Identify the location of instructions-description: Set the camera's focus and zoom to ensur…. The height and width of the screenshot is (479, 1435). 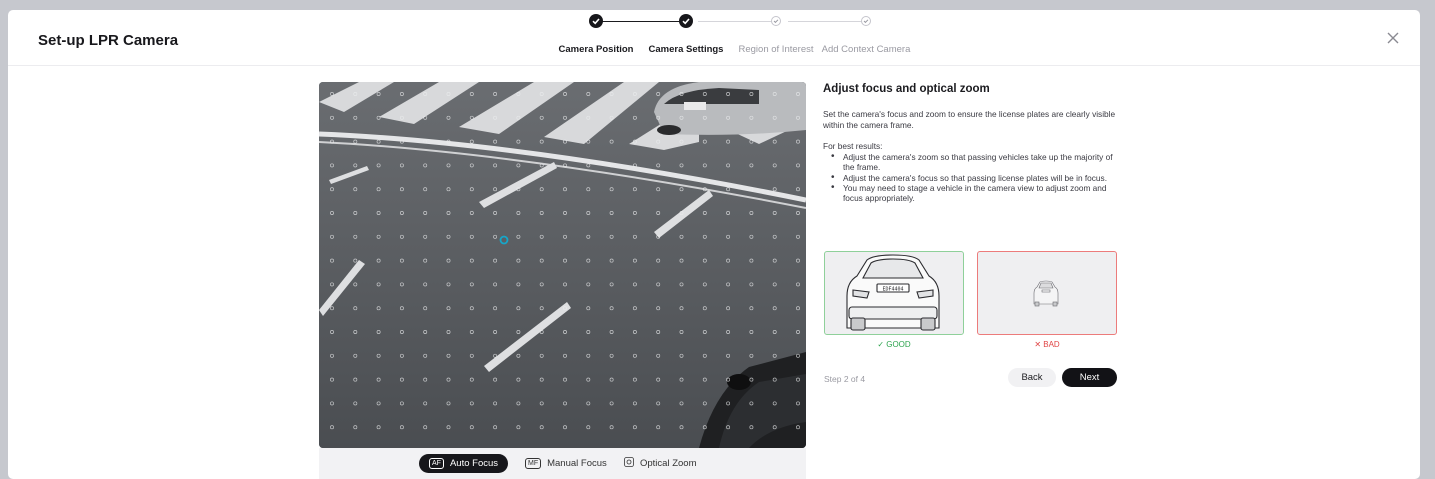
(969, 119).